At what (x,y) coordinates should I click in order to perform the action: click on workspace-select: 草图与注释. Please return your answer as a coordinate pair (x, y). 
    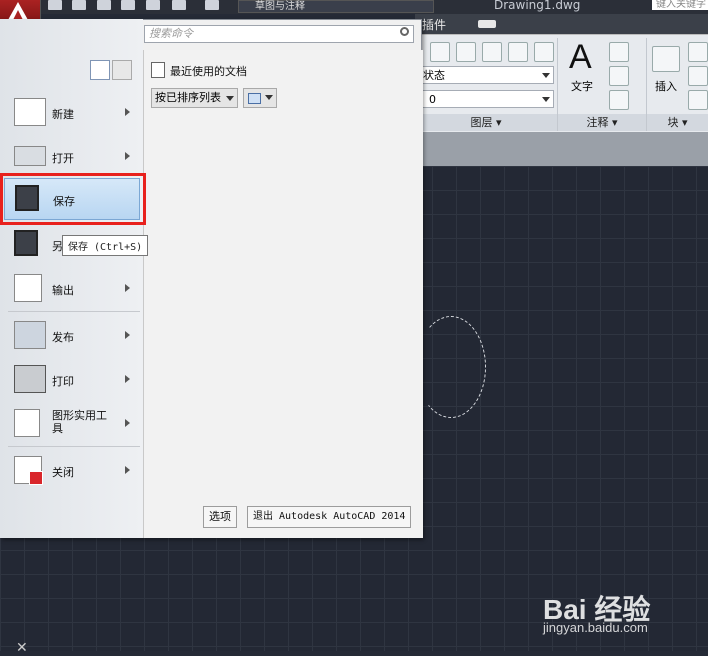
    Looking at the image, I should click on (336, 6).